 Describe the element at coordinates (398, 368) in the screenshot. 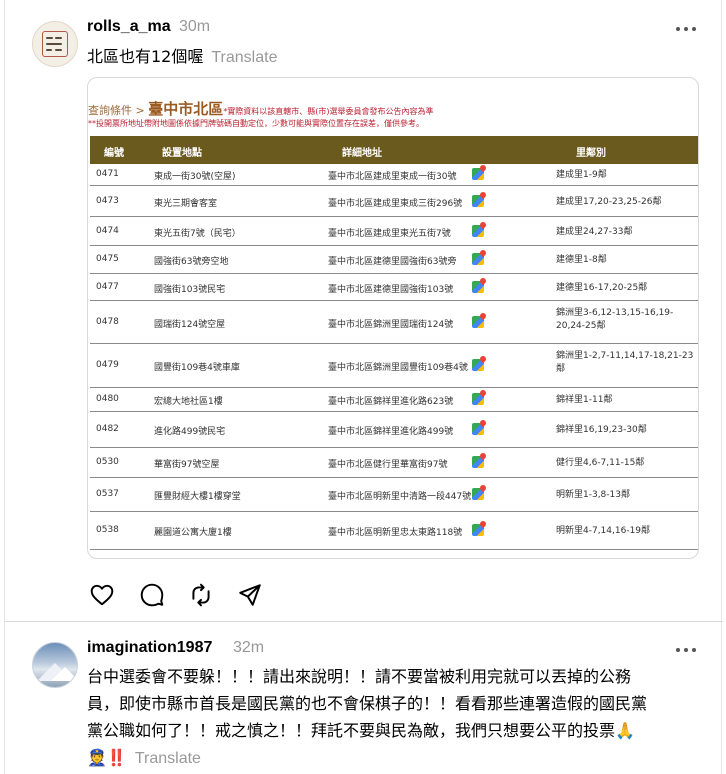

I see `row-address: 臺中市北區錦洲里國豐街109巷4號` at that location.